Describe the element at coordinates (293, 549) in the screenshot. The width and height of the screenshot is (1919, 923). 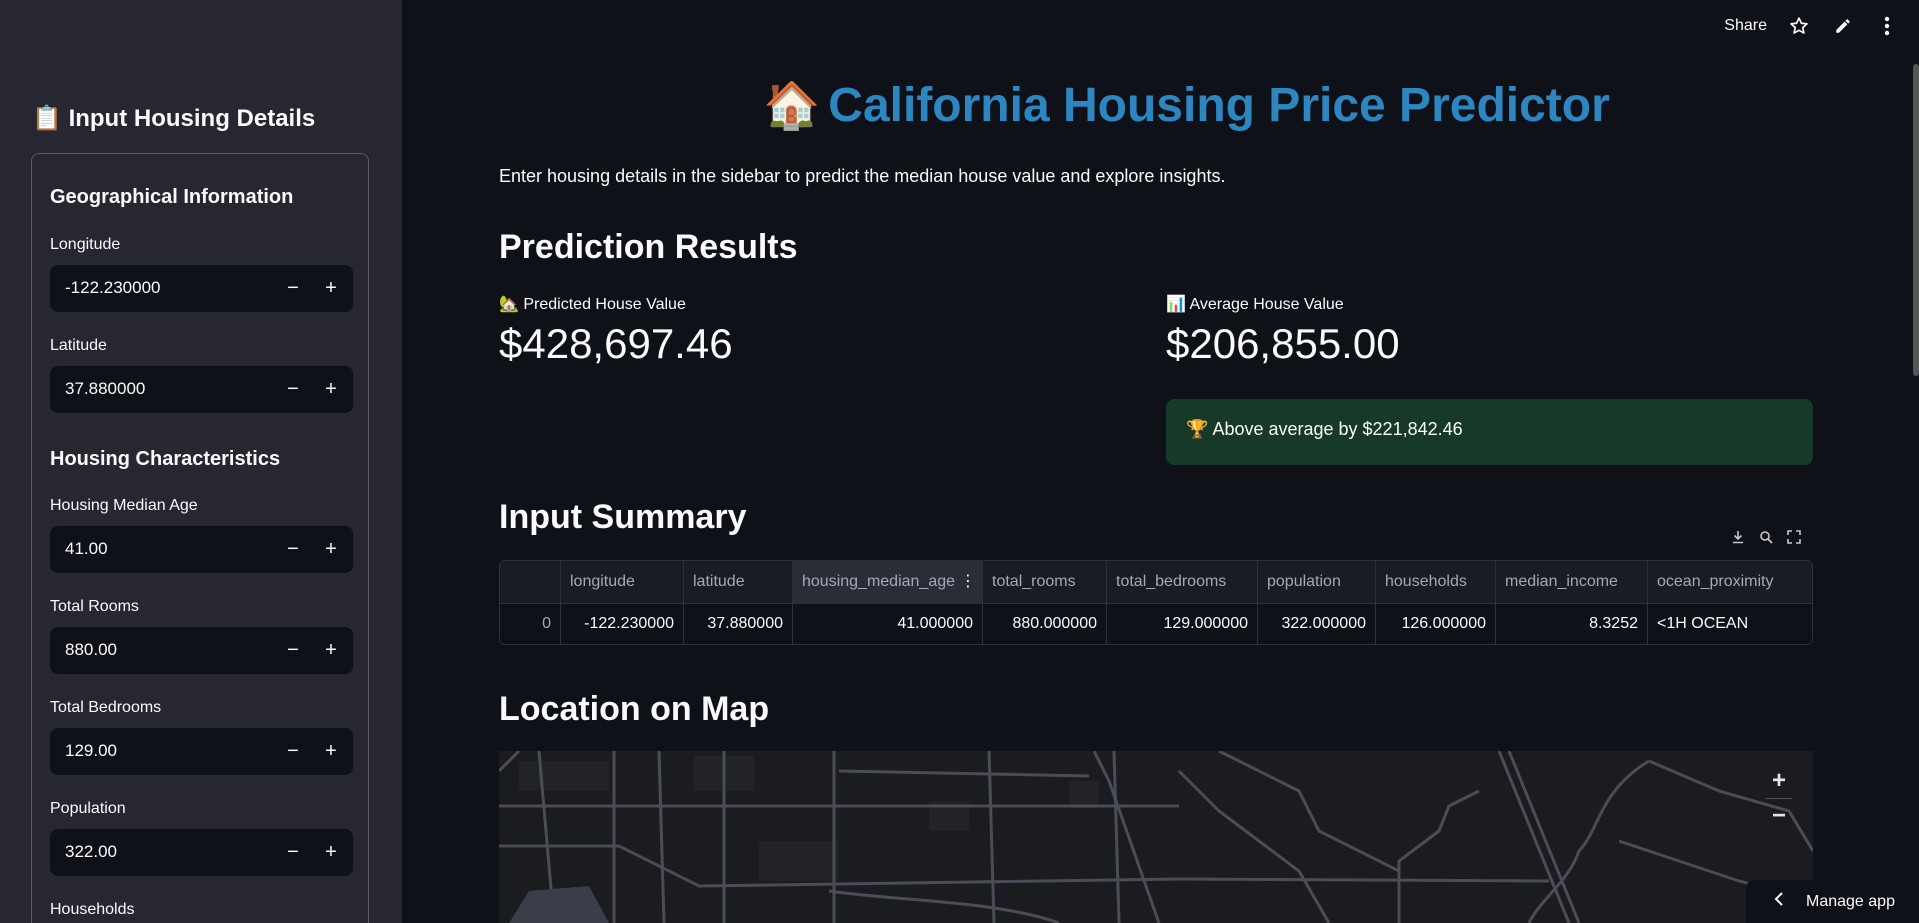
I see `housing-median-age-decrement-button: −` at that location.